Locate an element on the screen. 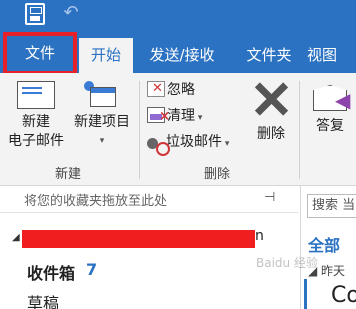  delete-label: 删除 is located at coordinates (271, 134).